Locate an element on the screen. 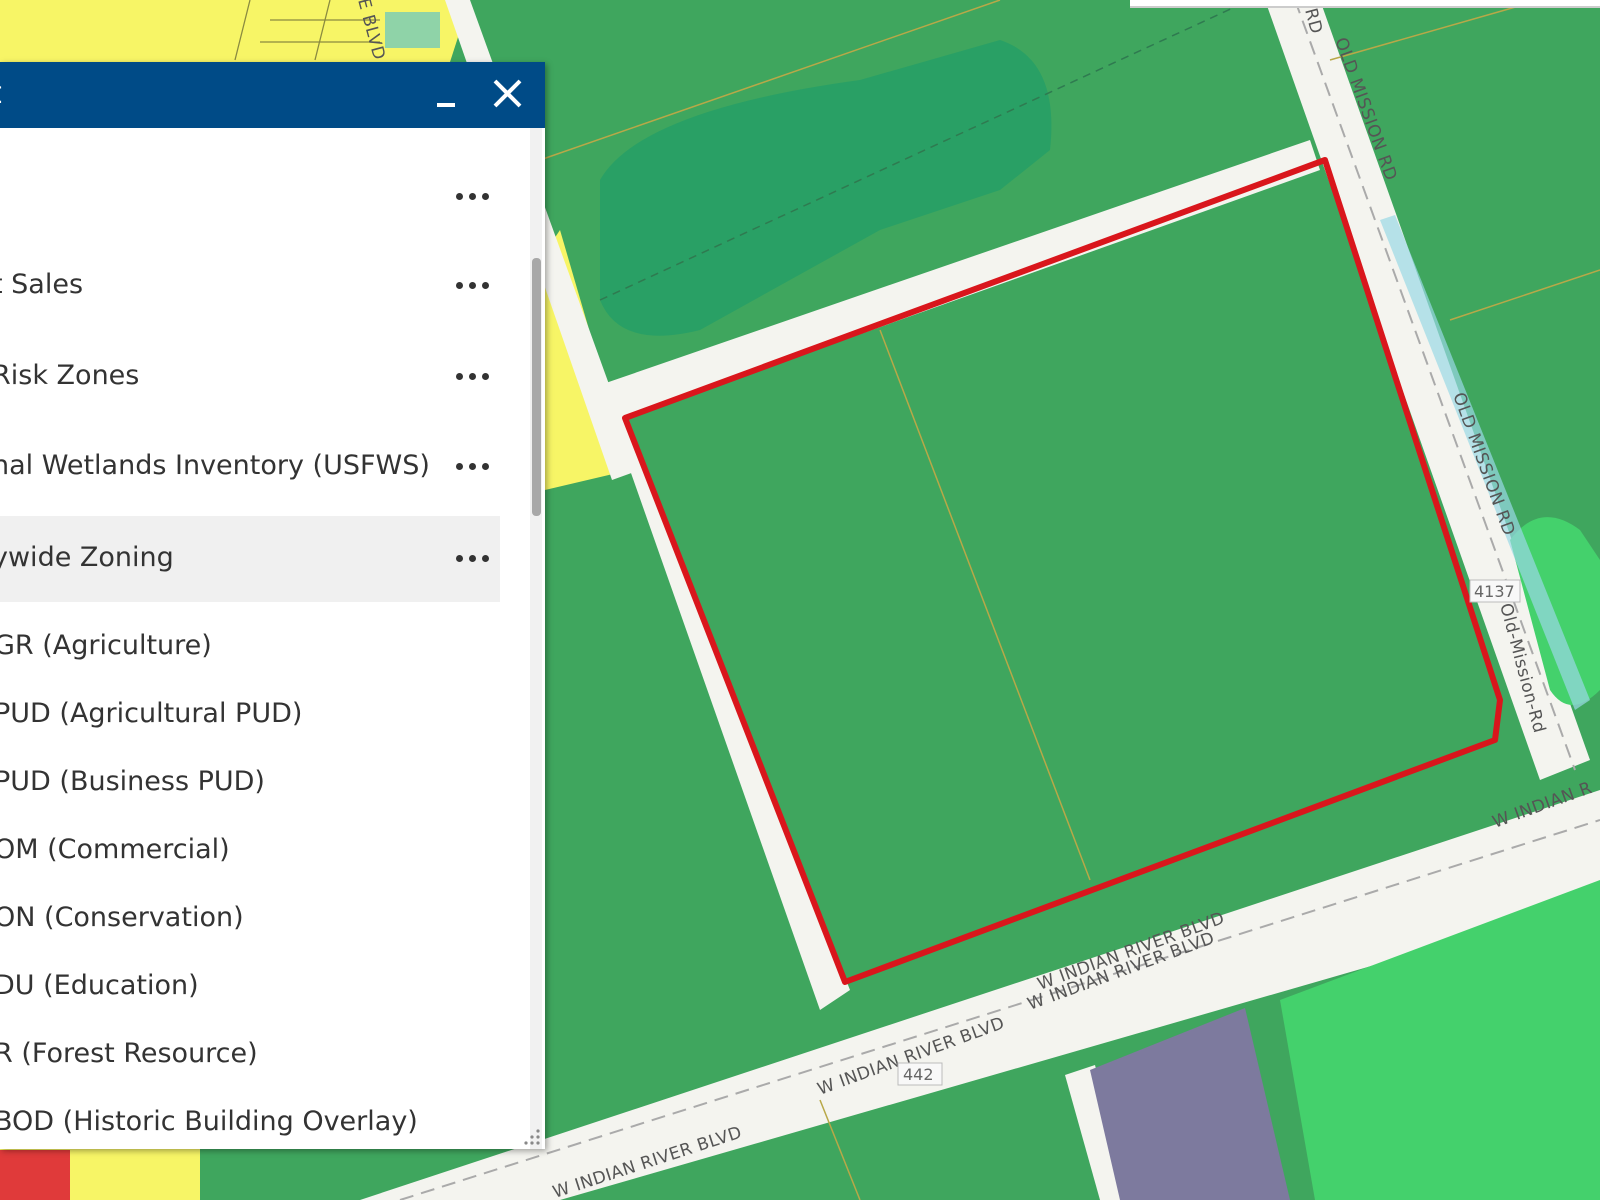 This screenshot has width=1600, height=1200. minimize-icon is located at coordinates (446, 105).